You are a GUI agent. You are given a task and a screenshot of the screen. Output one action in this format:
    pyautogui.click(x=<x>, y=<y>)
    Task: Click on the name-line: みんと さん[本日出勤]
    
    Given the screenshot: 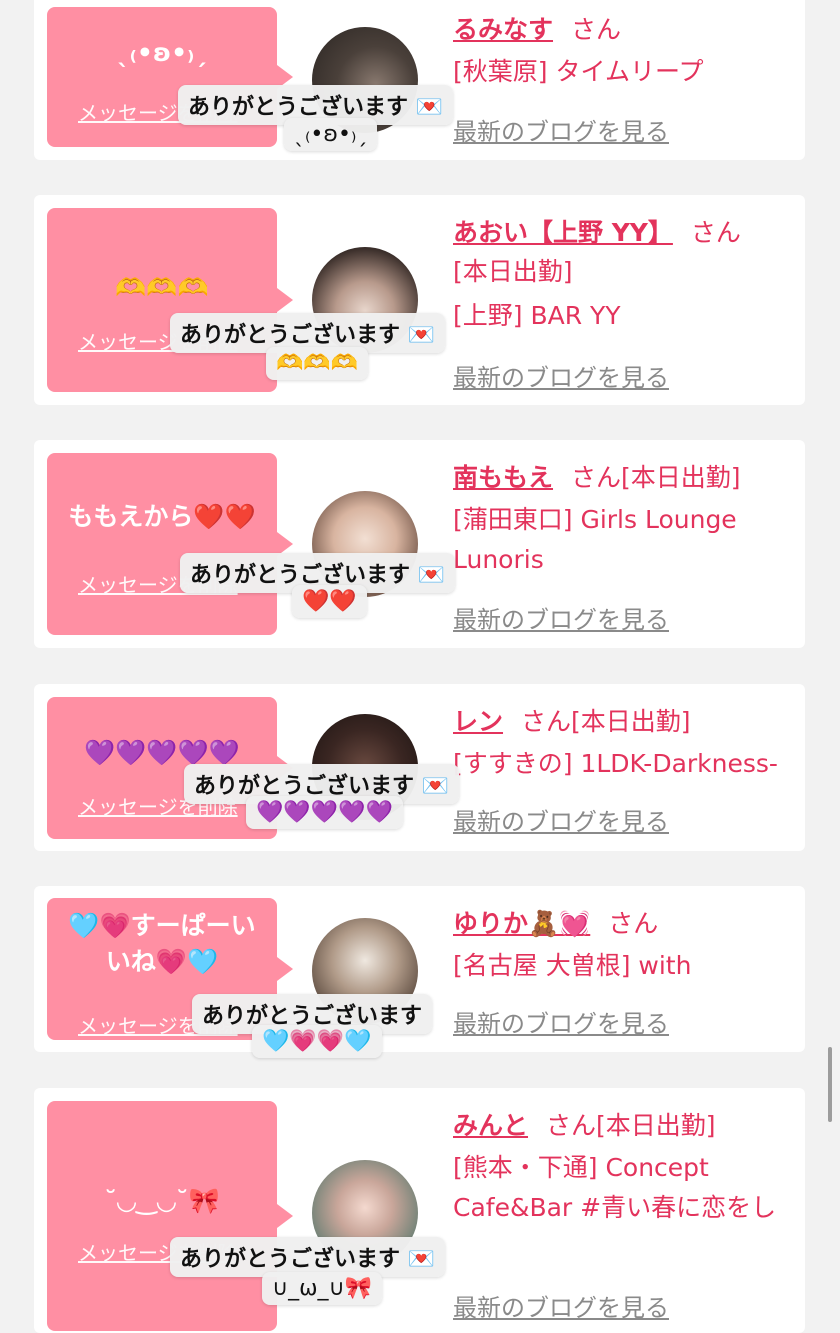 What is the action you would take?
    pyautogui.click(x=584, y=1124)
    